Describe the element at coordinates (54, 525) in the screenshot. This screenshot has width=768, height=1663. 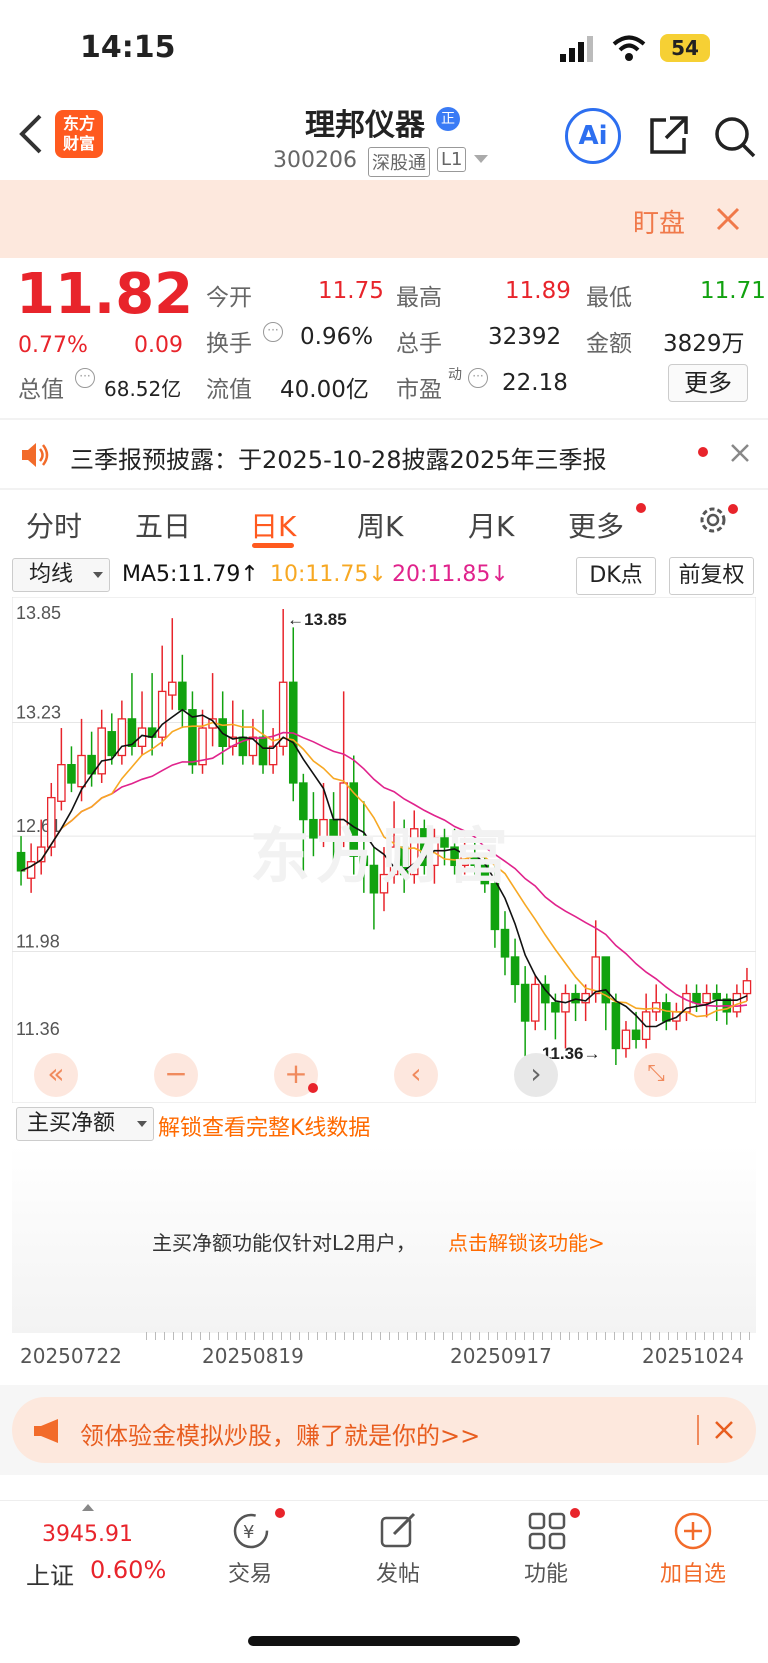
I see `tab-intraday: 分时` at that location.